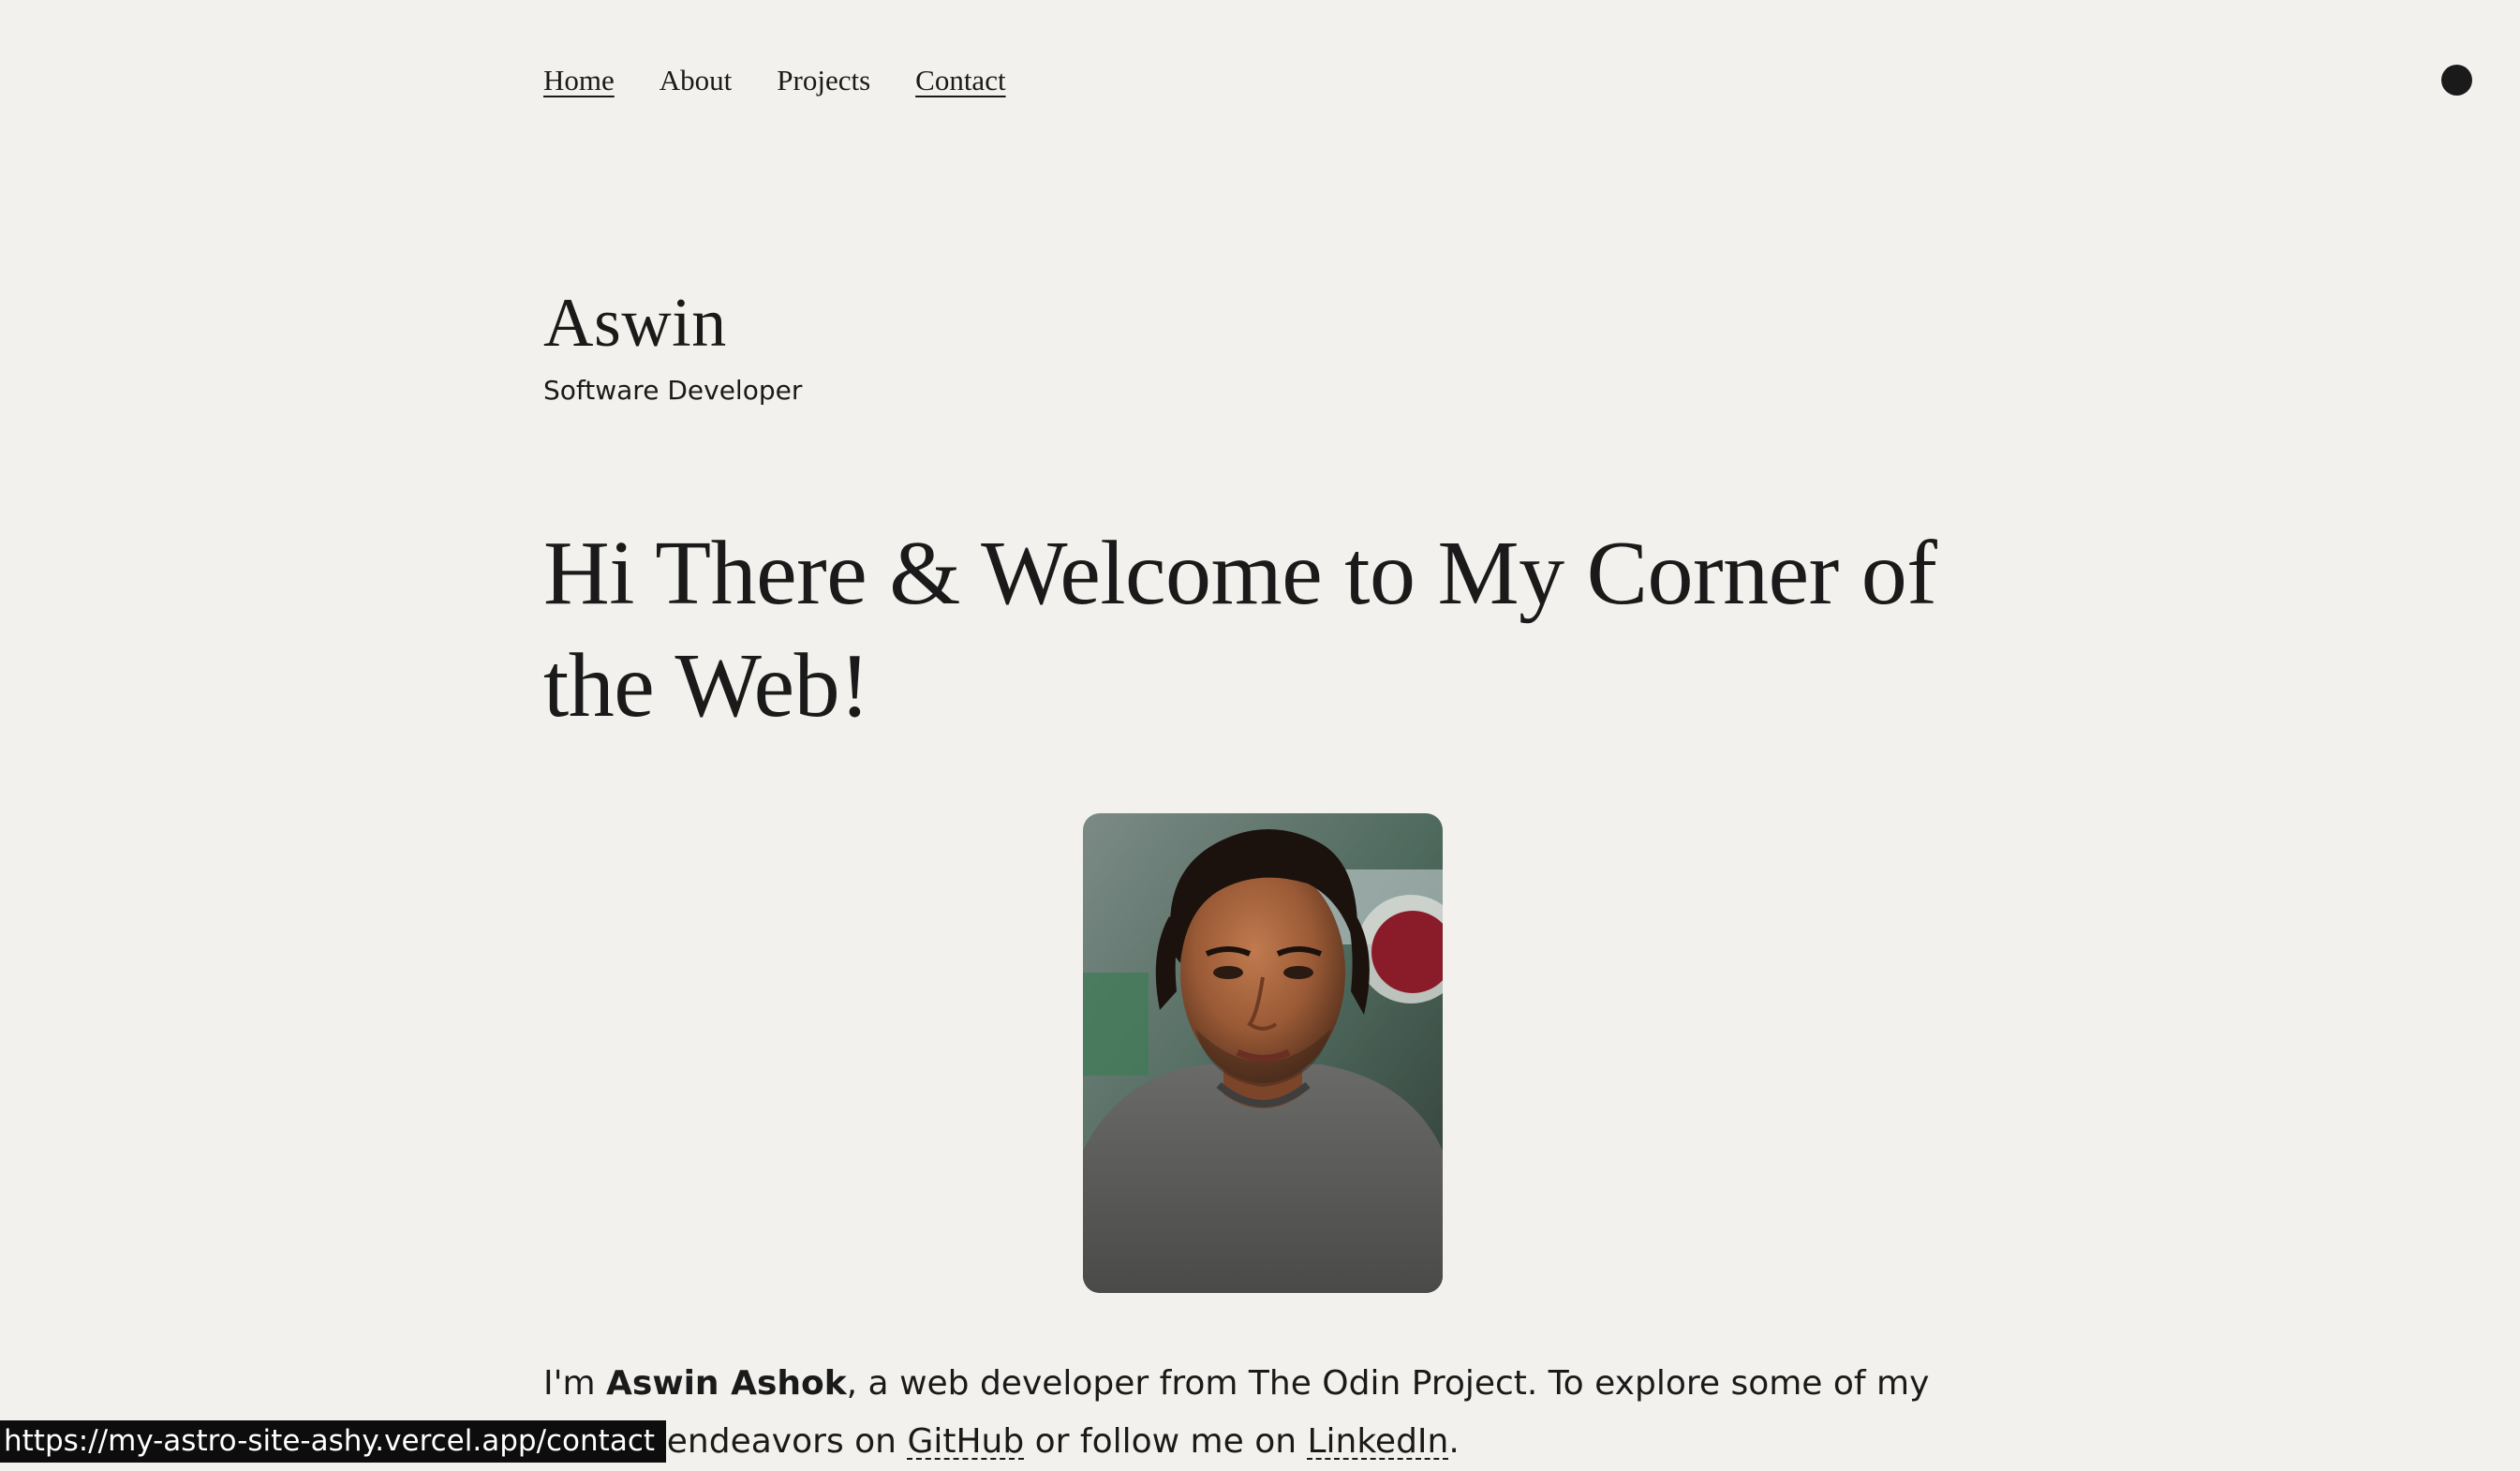 The image size is (2520, 1471). What do you see at coordinates (635, 323) in the screenshot?
I see `site-title: Aswin` at bounding box center [635, 323].